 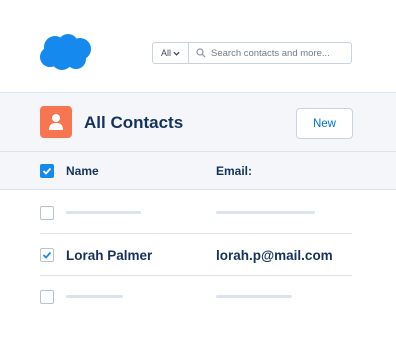 I want to click on table-column-header, so click(x=198, y=171).